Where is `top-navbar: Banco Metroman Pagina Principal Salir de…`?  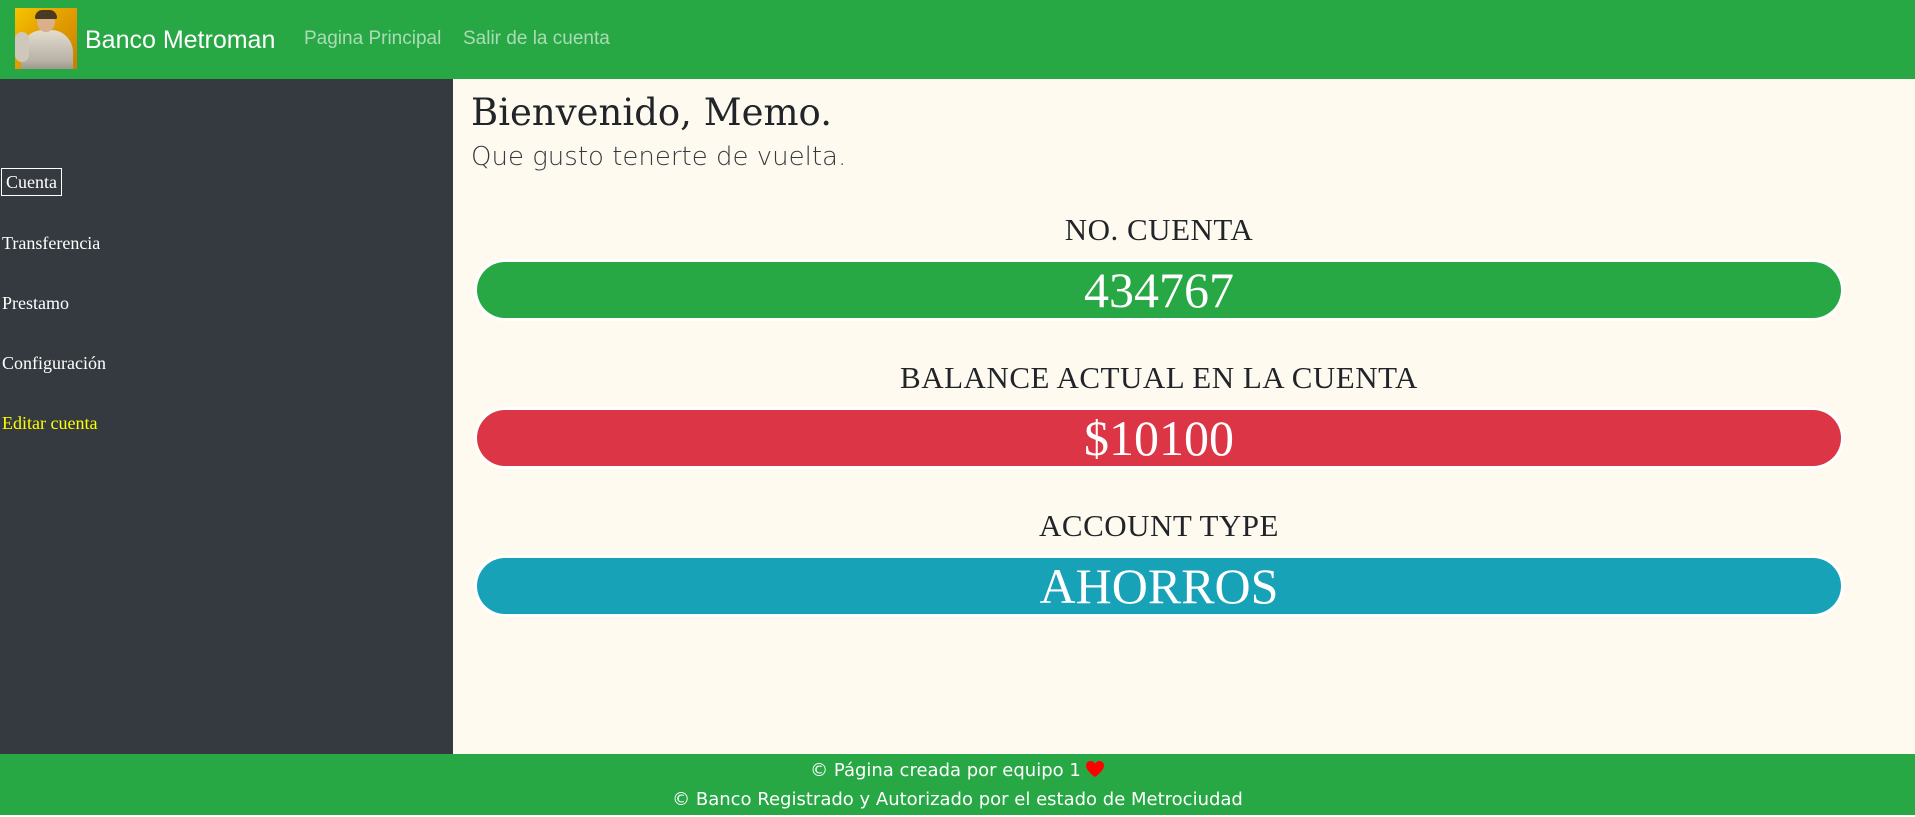 top-navbar: Banco Metroman Pagina Principal Salir de… is located at coordinates (957, 39).